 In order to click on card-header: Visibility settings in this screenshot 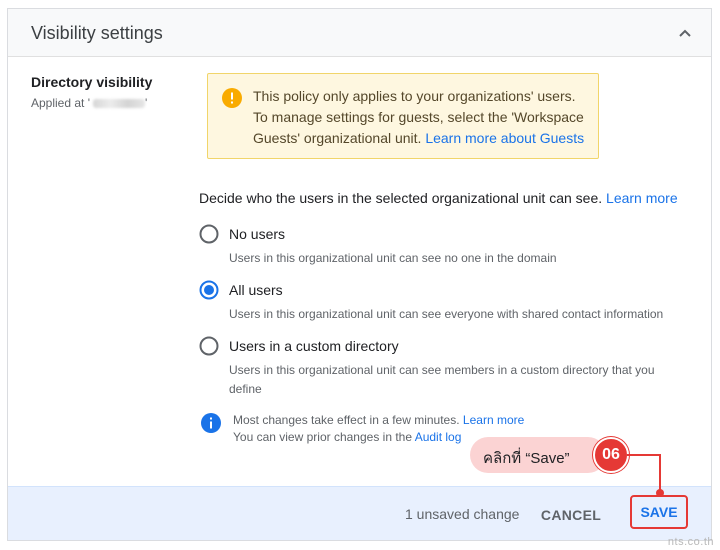, I will do `click(359, 33)`.